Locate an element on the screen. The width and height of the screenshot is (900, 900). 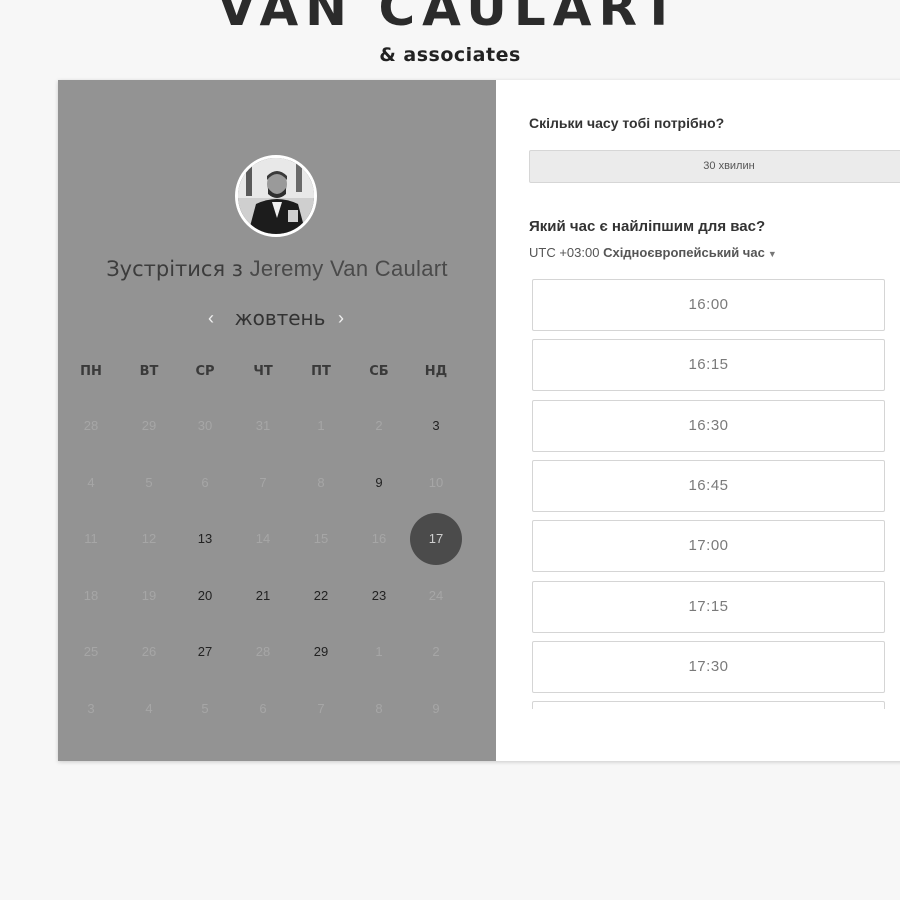
calendar-day: 26 is located at coordinates (149, 651).